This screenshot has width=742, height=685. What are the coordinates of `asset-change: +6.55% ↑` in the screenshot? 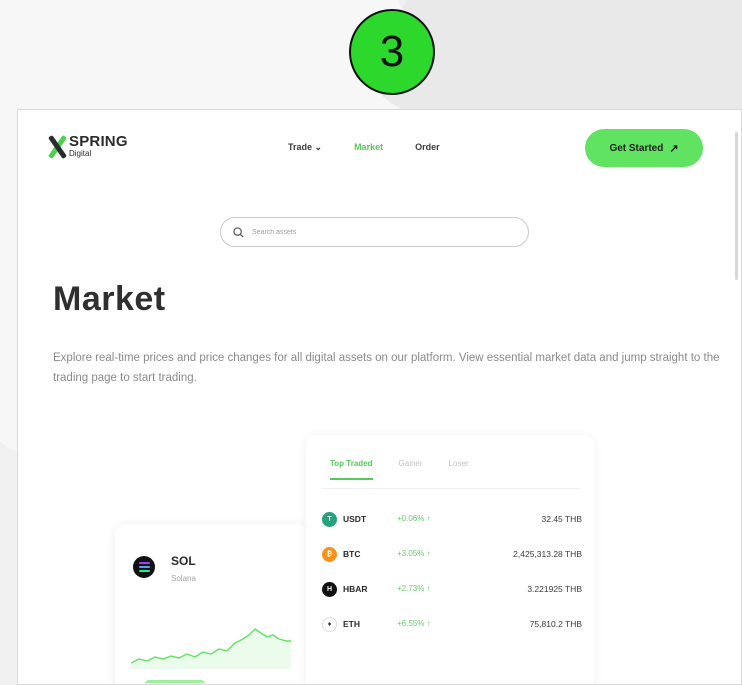 It's located at (414, 623).